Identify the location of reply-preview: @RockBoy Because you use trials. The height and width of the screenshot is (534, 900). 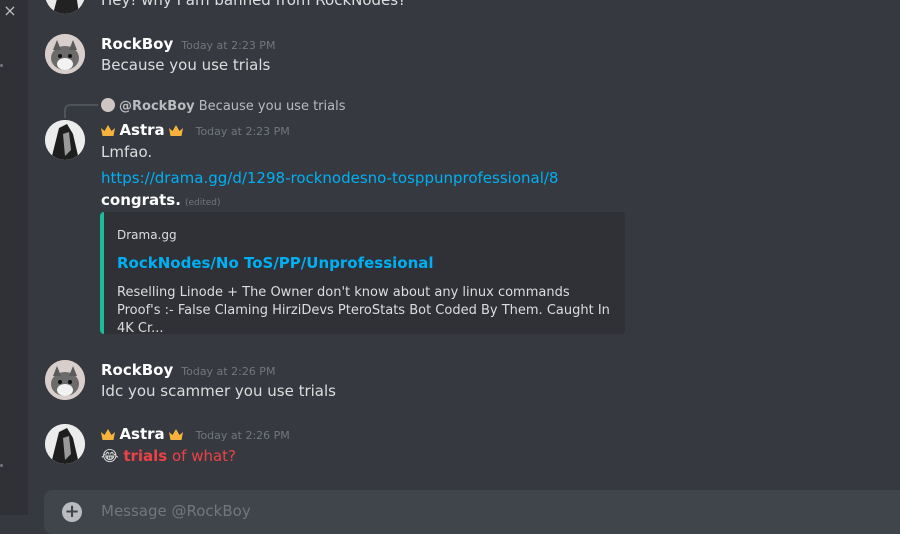
(223, 106).